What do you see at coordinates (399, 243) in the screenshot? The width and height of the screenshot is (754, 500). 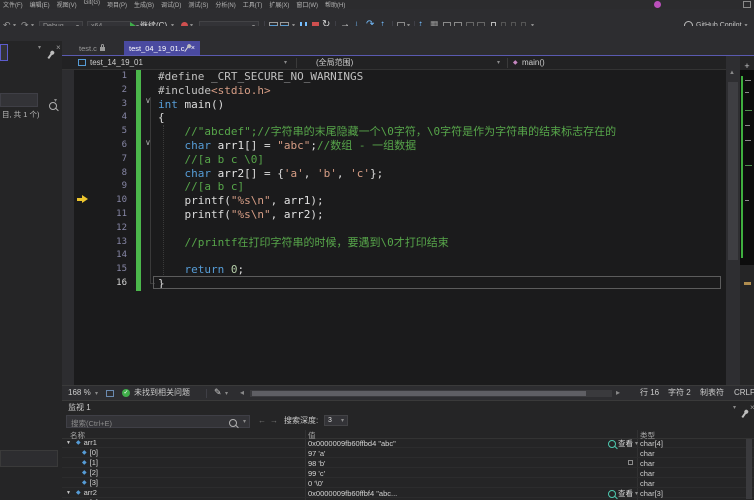 I see `code-line: 13 //printf在打印字符串的时候，要遇到\0才打印结束` at bounding box center [399, 243].